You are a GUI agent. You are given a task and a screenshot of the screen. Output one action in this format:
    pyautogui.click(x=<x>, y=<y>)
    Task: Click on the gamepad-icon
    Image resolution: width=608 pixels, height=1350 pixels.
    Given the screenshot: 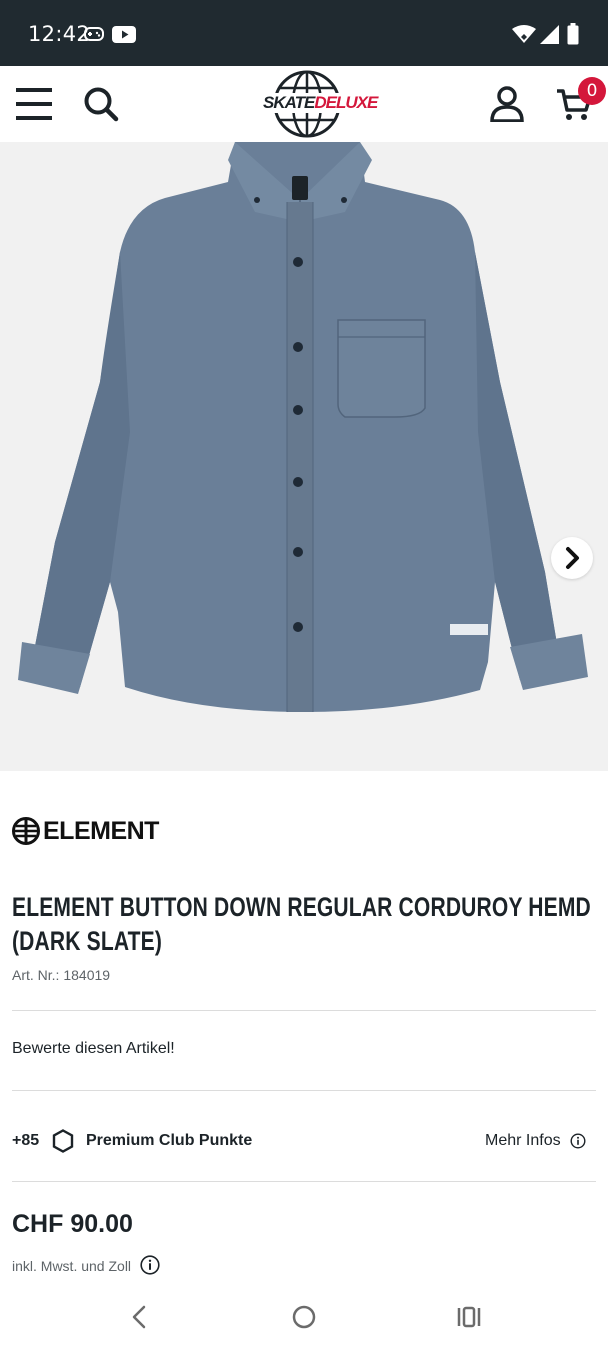 What is the action you would take?
    pyautogui.click(x=94, y=36)
    